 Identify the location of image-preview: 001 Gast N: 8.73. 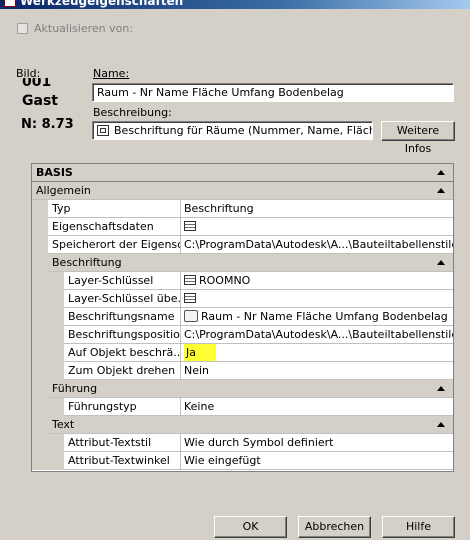
(50, 107).